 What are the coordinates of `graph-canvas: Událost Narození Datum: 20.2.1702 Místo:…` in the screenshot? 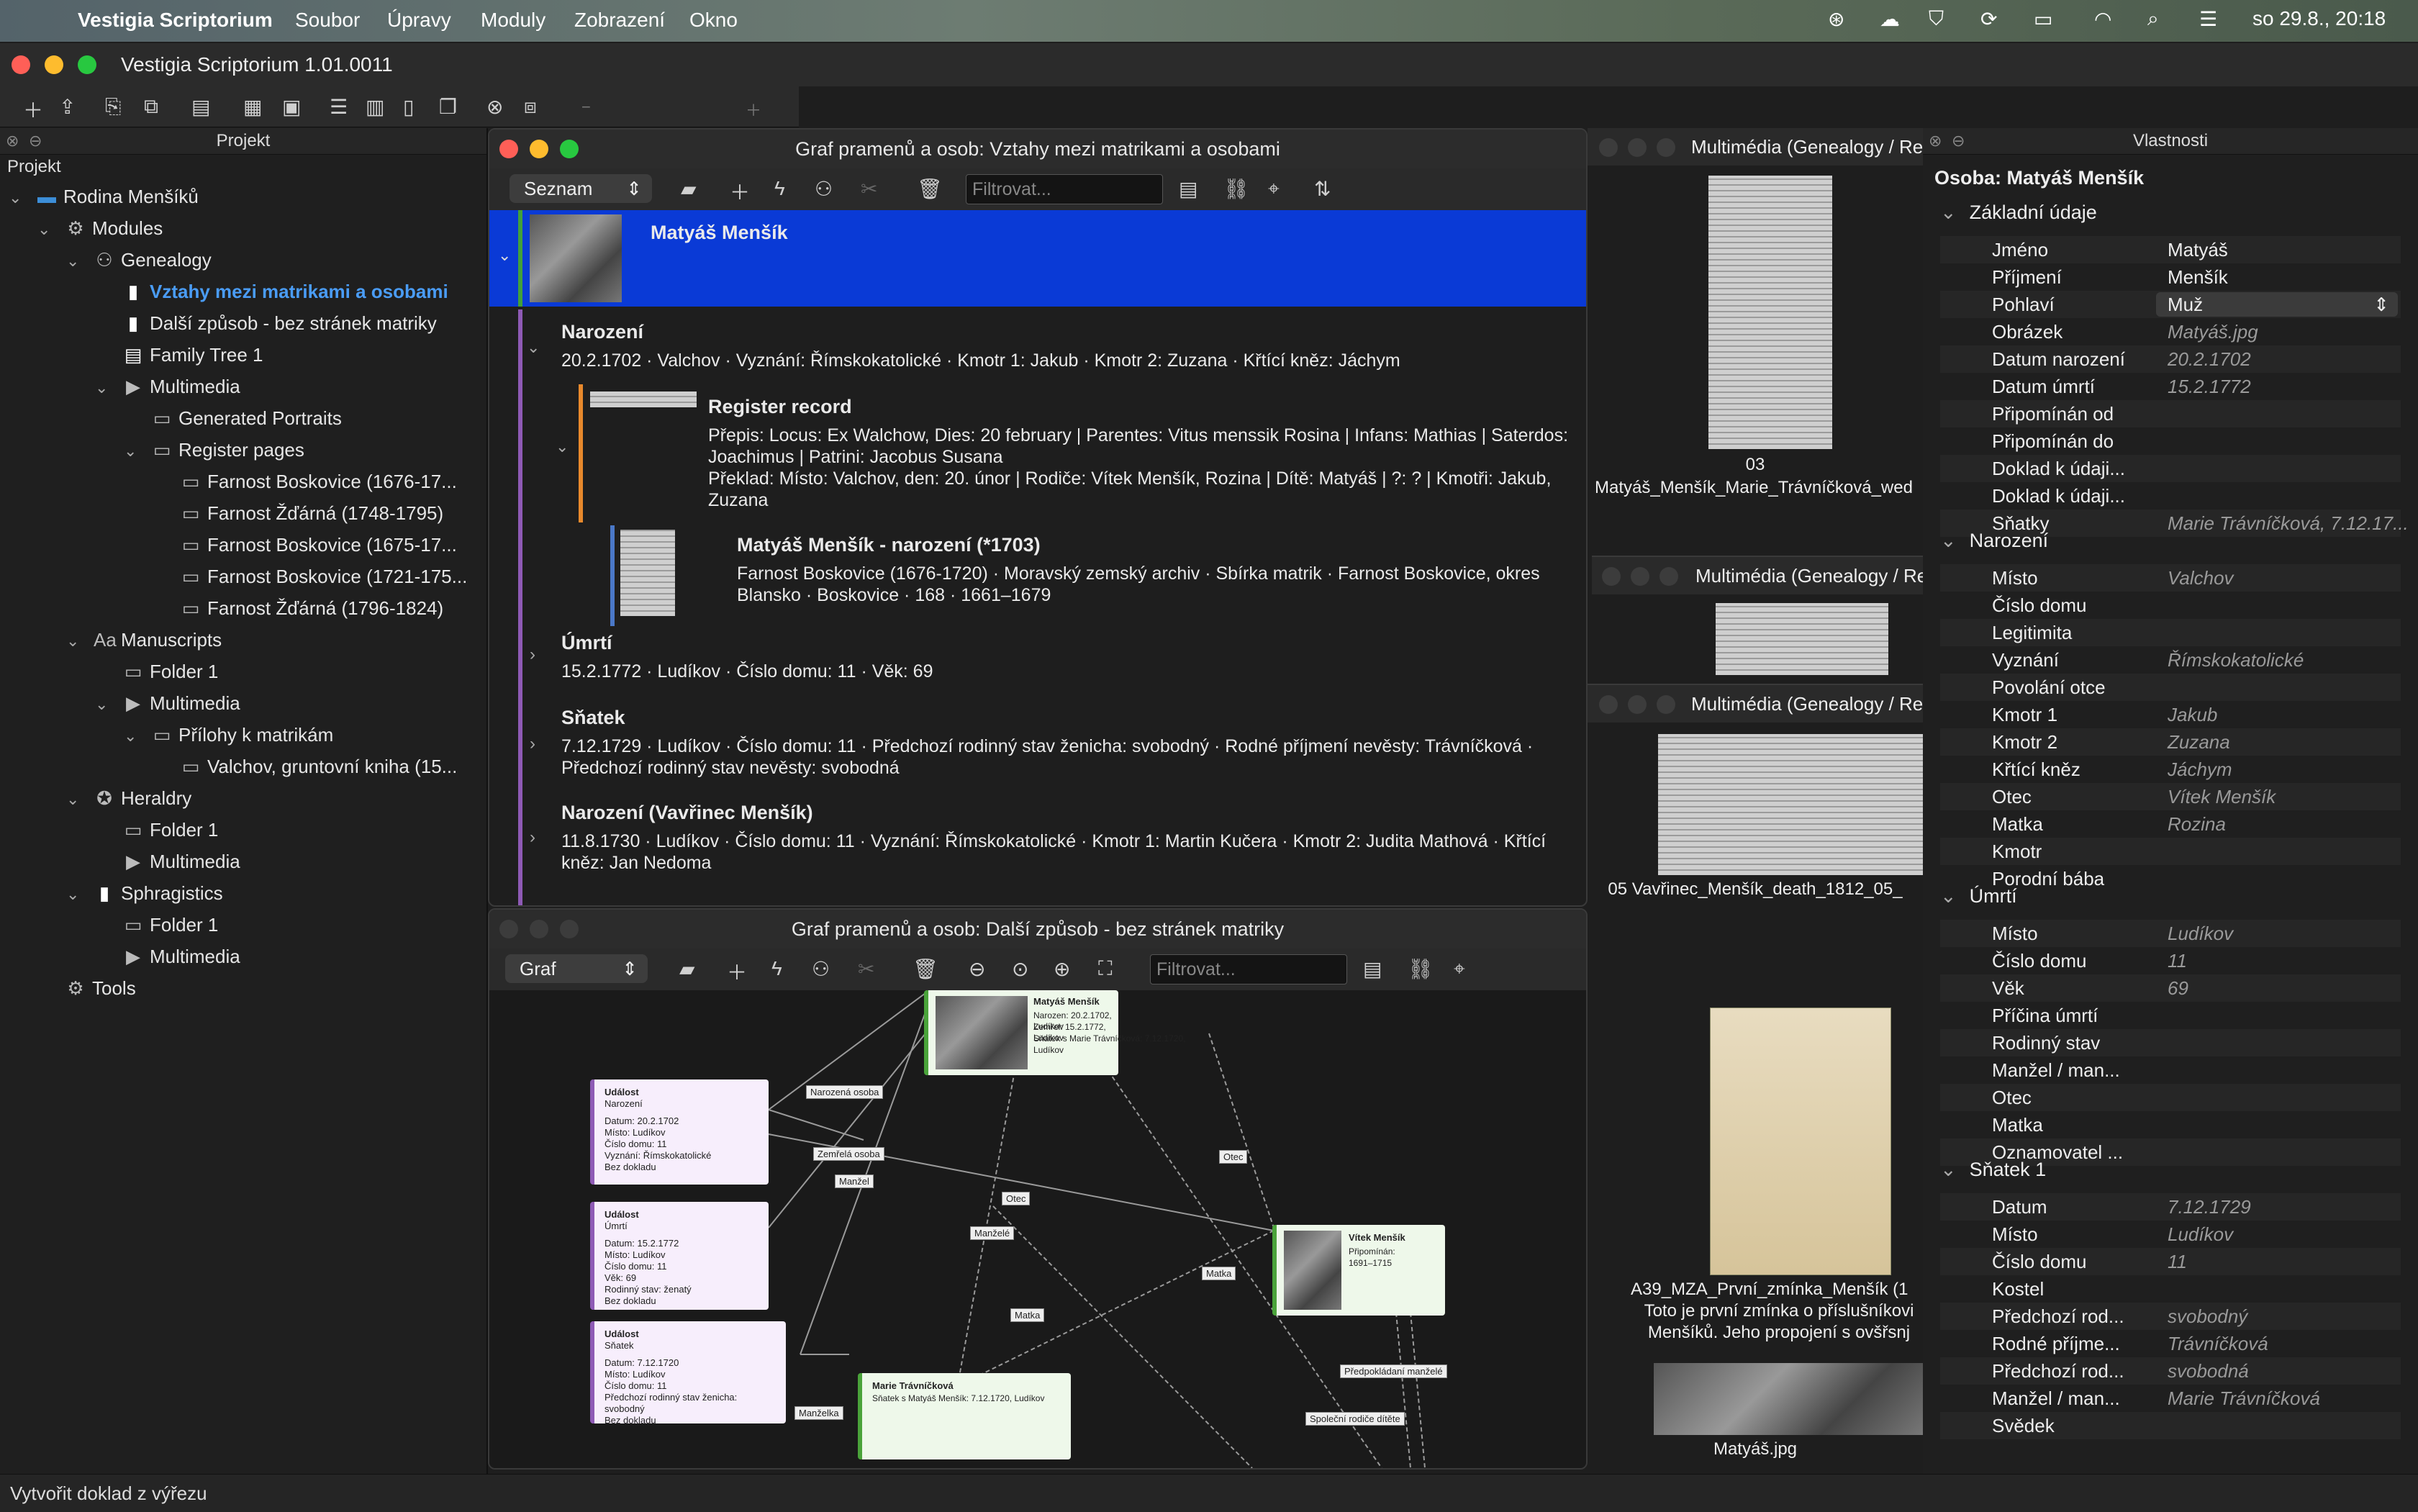 It's located at (1037, 1229).